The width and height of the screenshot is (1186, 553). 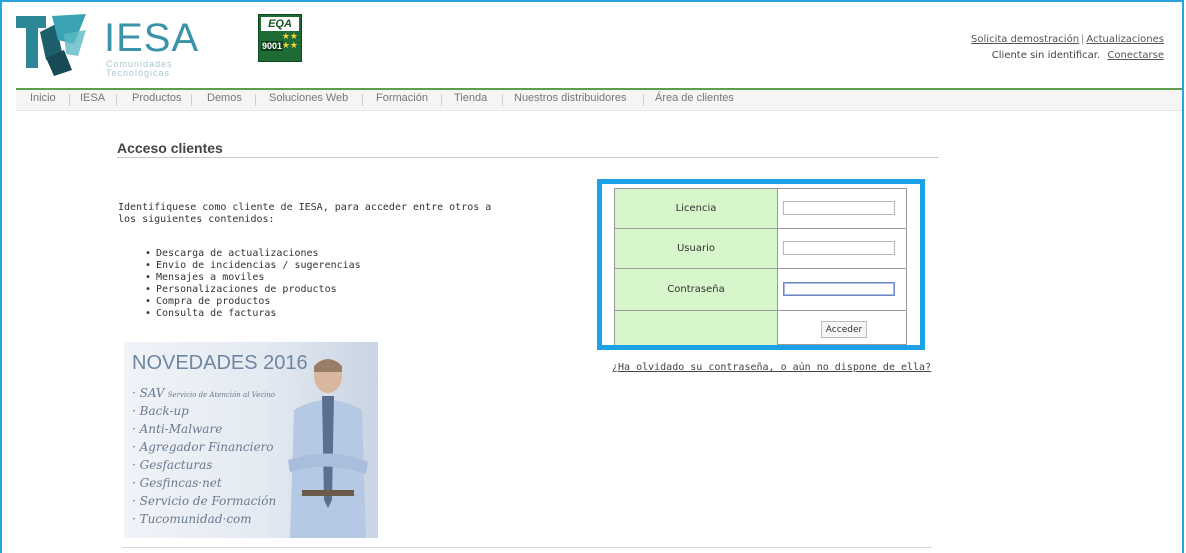 I want to click on license-label: Licencia, so click(x=696, y=208).